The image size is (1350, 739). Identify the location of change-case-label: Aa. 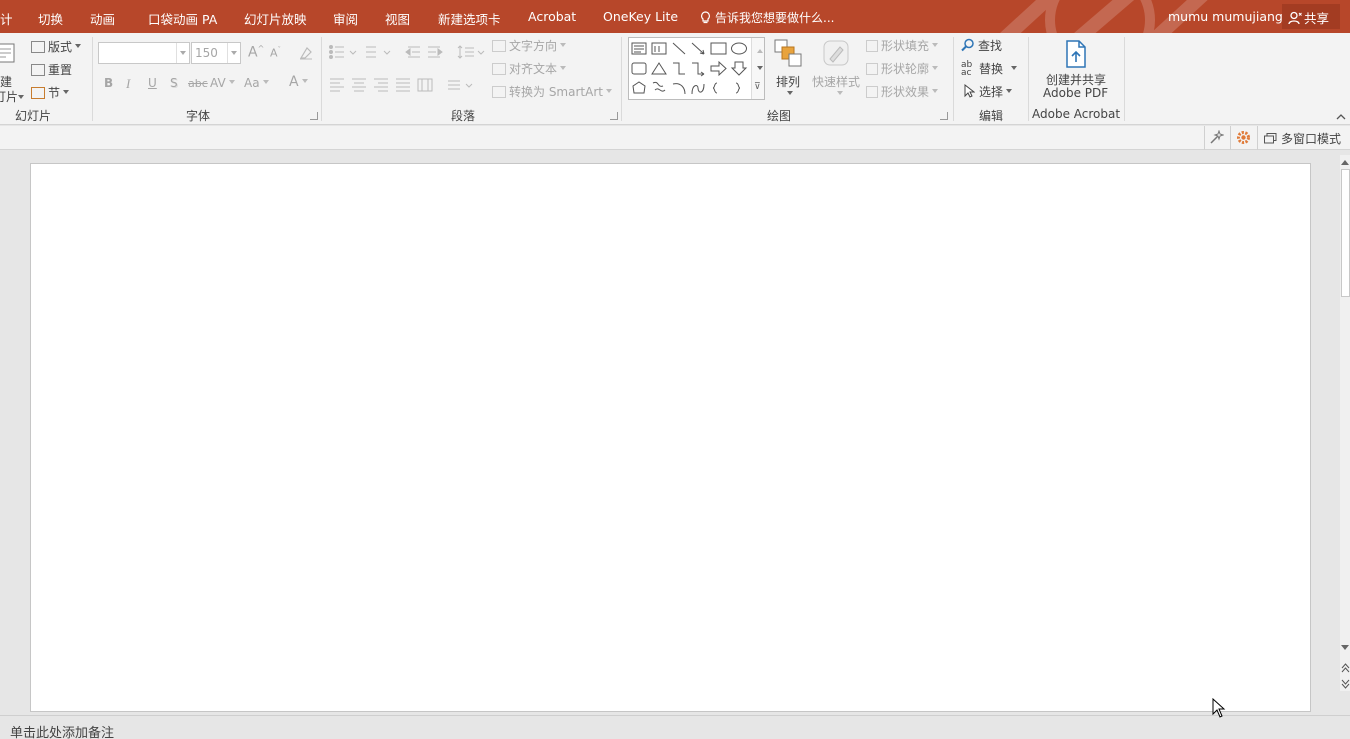
(252, 83).